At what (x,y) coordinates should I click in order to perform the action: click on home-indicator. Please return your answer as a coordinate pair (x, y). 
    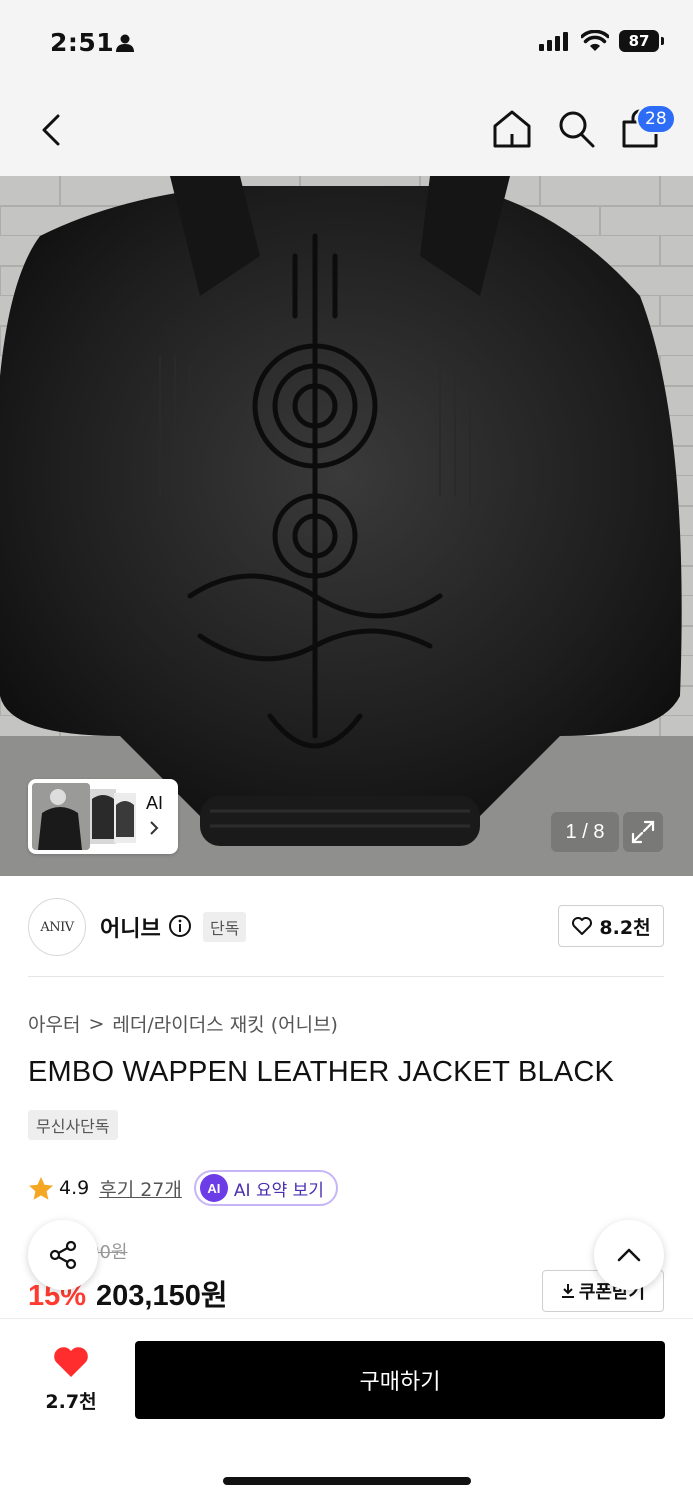
    Looking at the image, I should click on (347, 1481).